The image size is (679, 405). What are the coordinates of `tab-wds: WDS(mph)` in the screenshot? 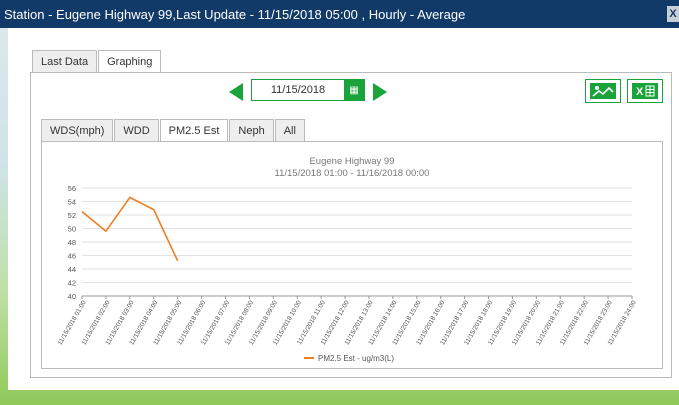 It's located at (77, 130).